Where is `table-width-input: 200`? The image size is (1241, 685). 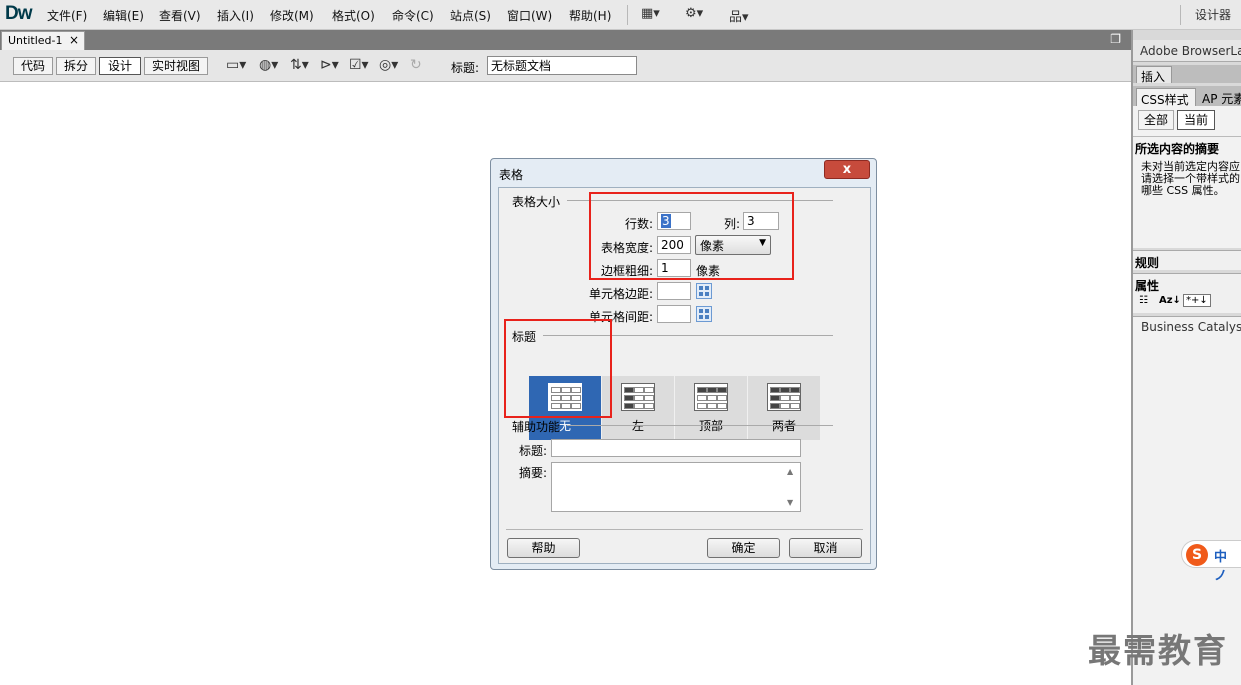
table-width-input: 200 is located at coordinates (674, 245).